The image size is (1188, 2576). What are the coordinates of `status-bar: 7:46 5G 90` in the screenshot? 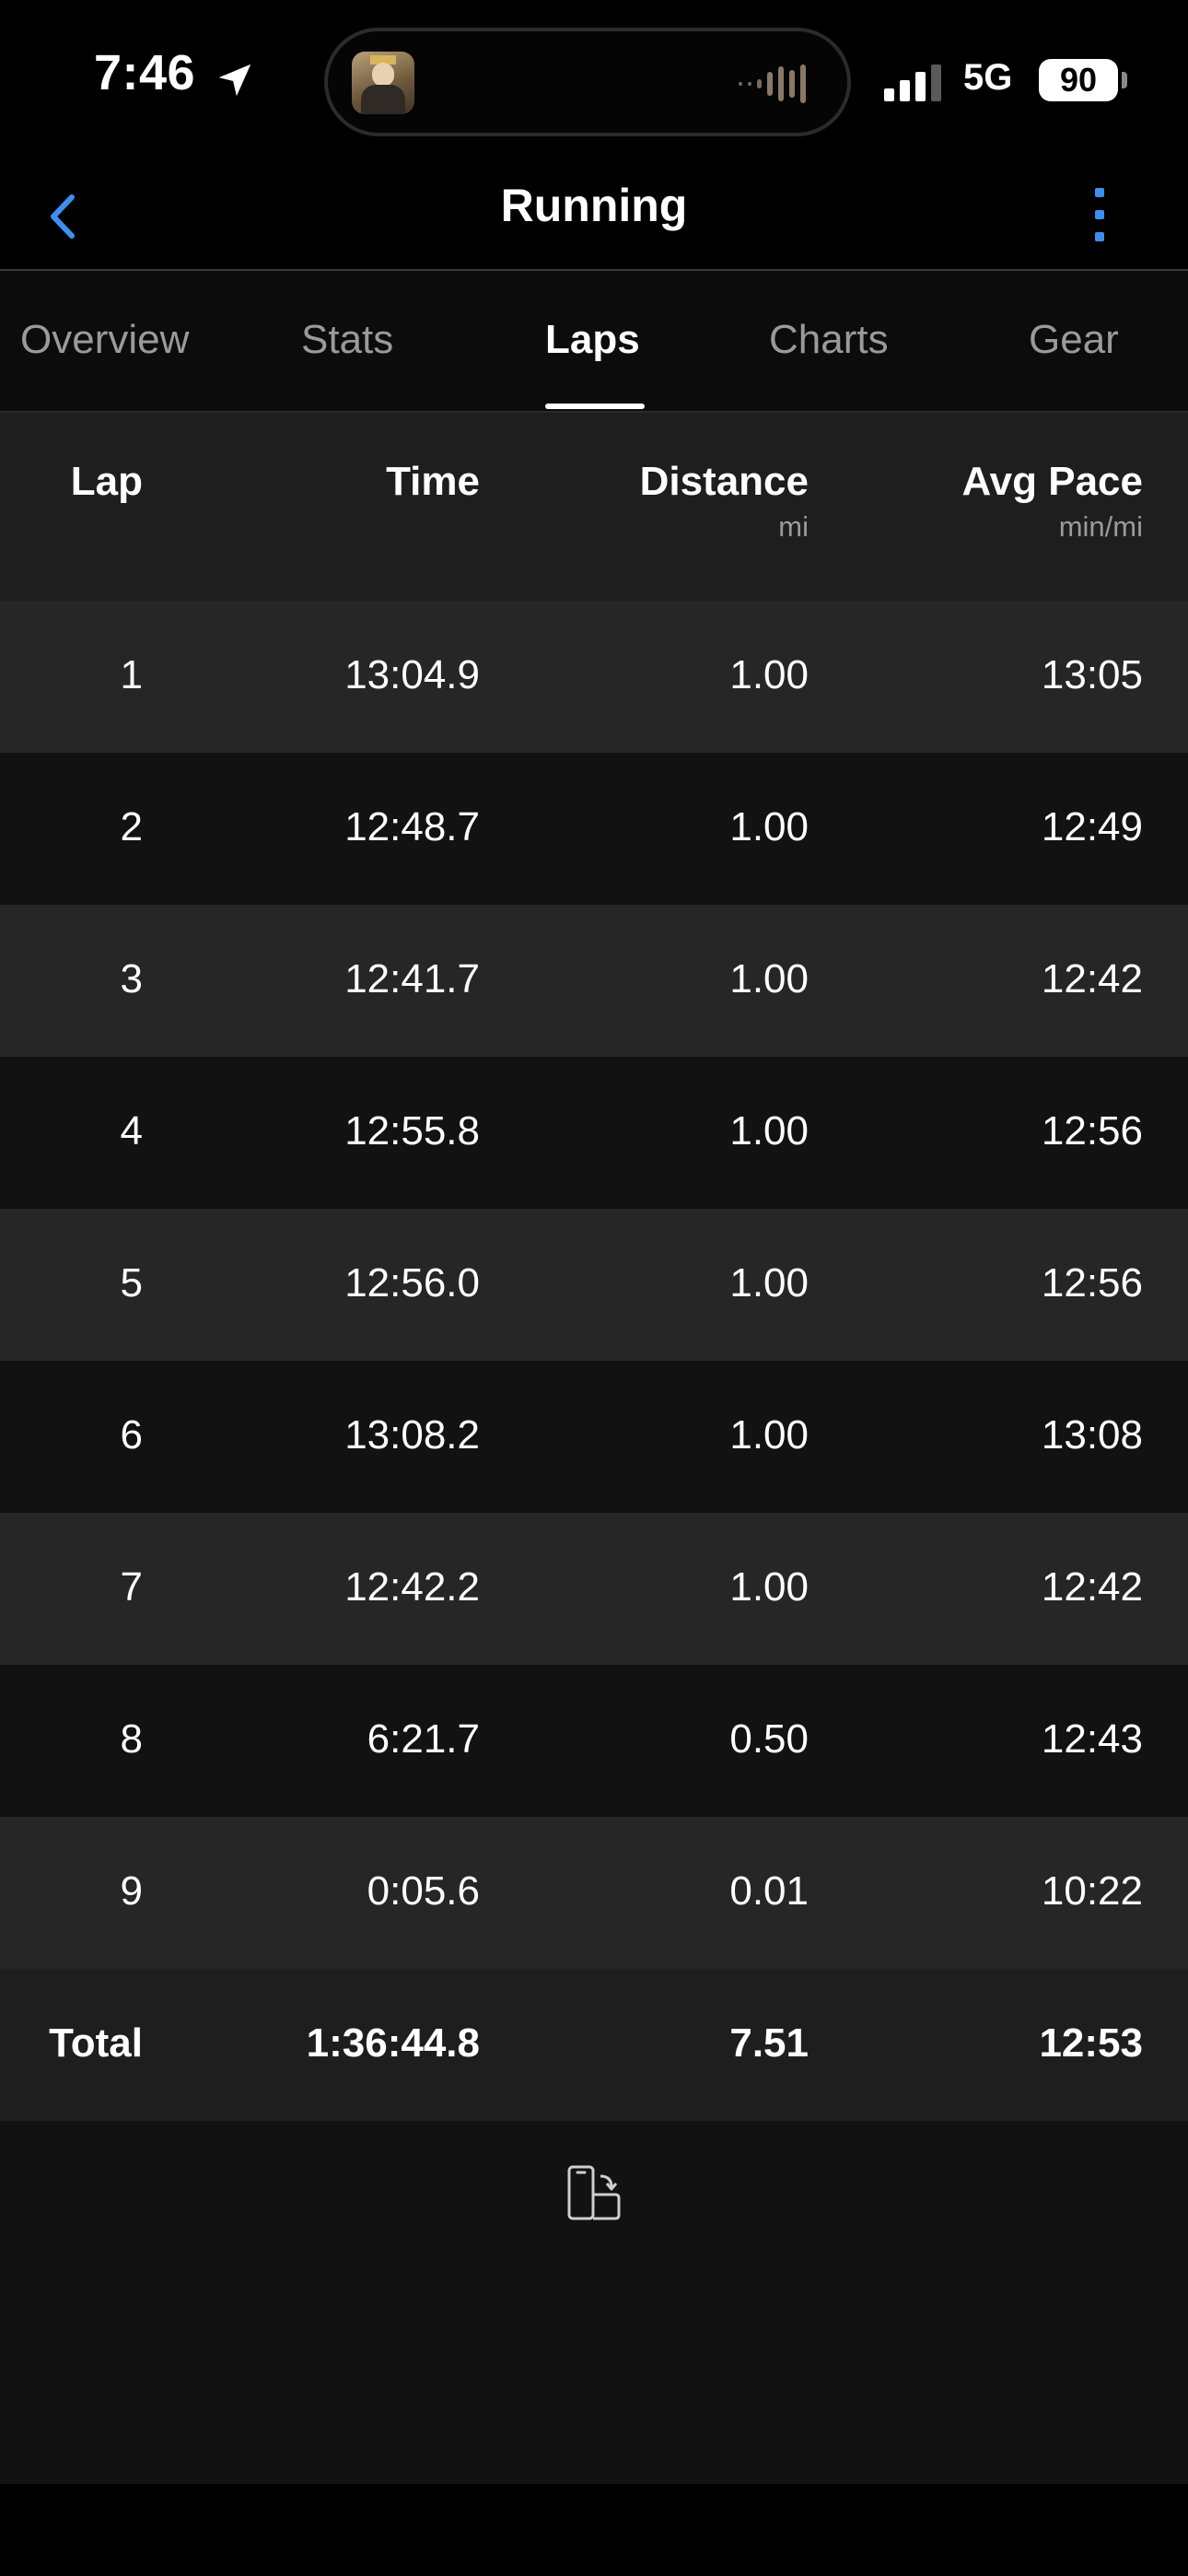 It's located at (594, 78).